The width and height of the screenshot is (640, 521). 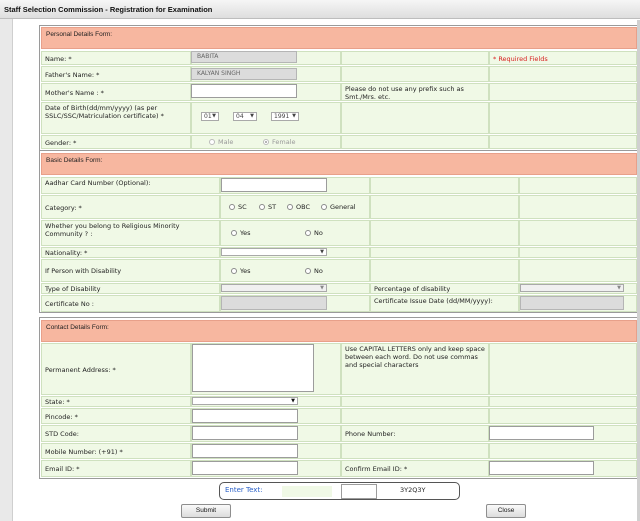 What do you see at coordinates (116, 92) in the screenshot?
I see `mother-name-label: Mother's Name : *` at bounding box center [116, 92].